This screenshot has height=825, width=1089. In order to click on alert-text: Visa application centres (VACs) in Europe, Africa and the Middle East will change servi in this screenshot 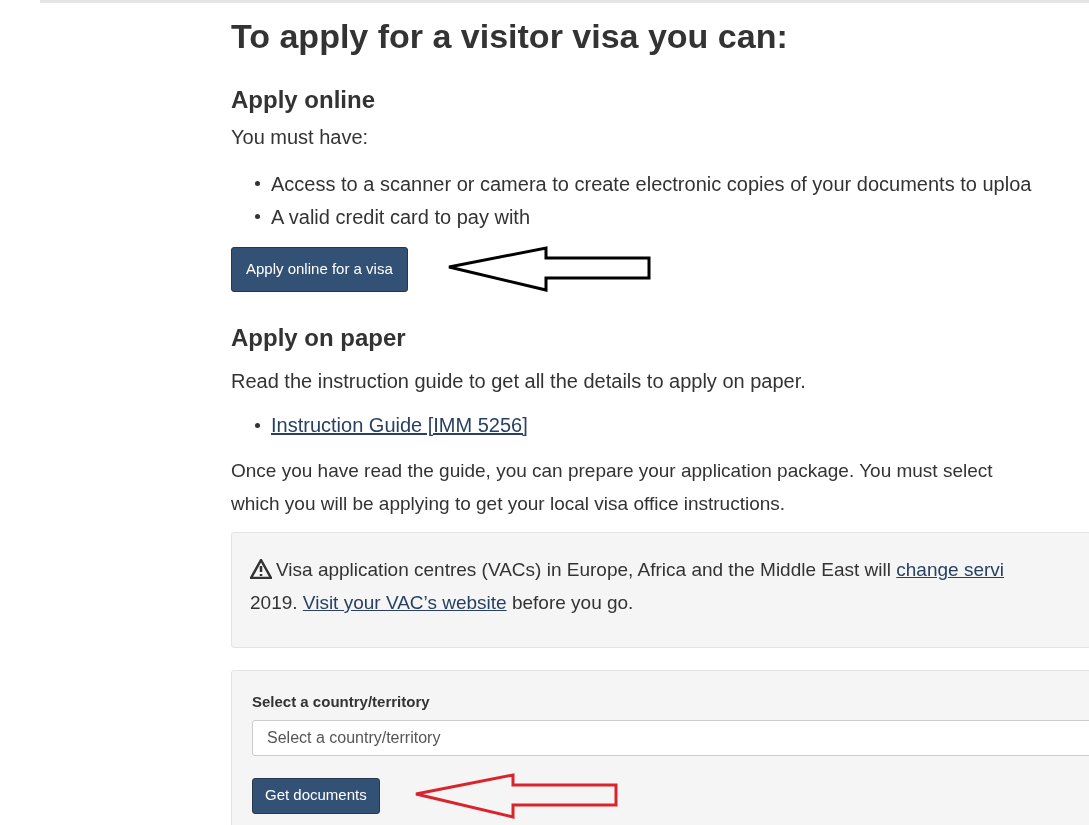, I will do `click(640, 570)`.